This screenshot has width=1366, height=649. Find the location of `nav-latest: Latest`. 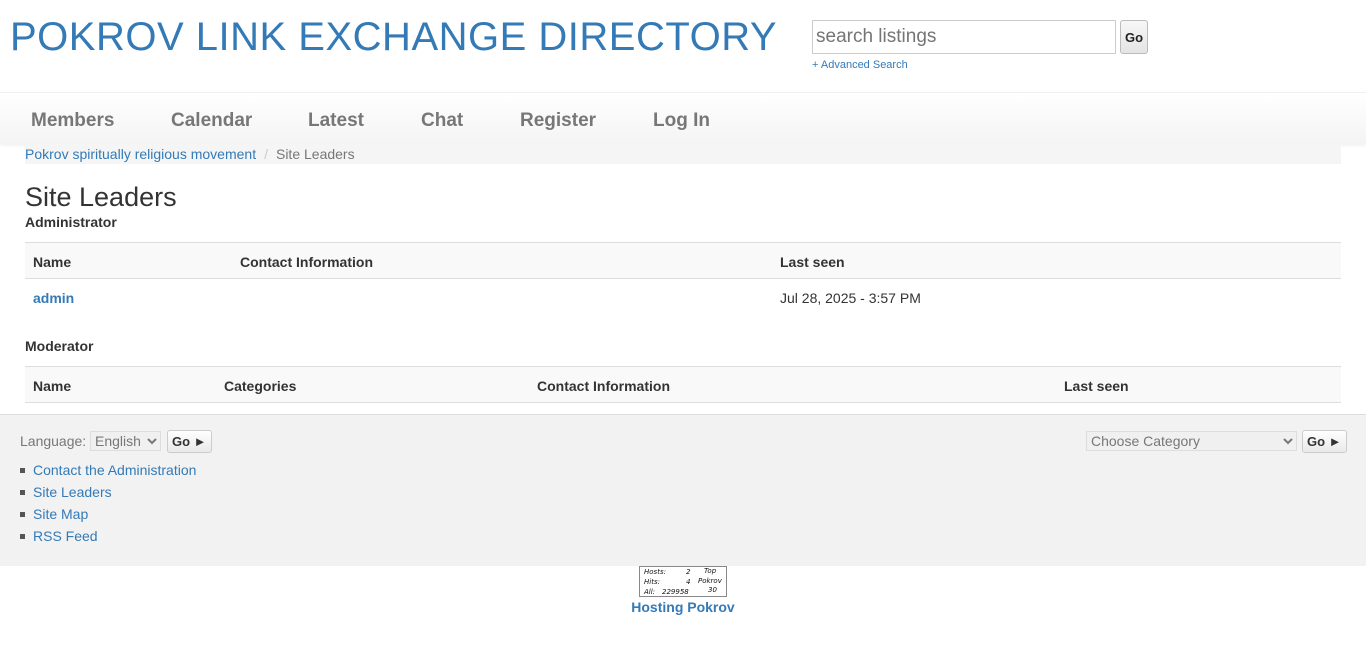

nav-latest: Latest is located at coordinates (336, 121).